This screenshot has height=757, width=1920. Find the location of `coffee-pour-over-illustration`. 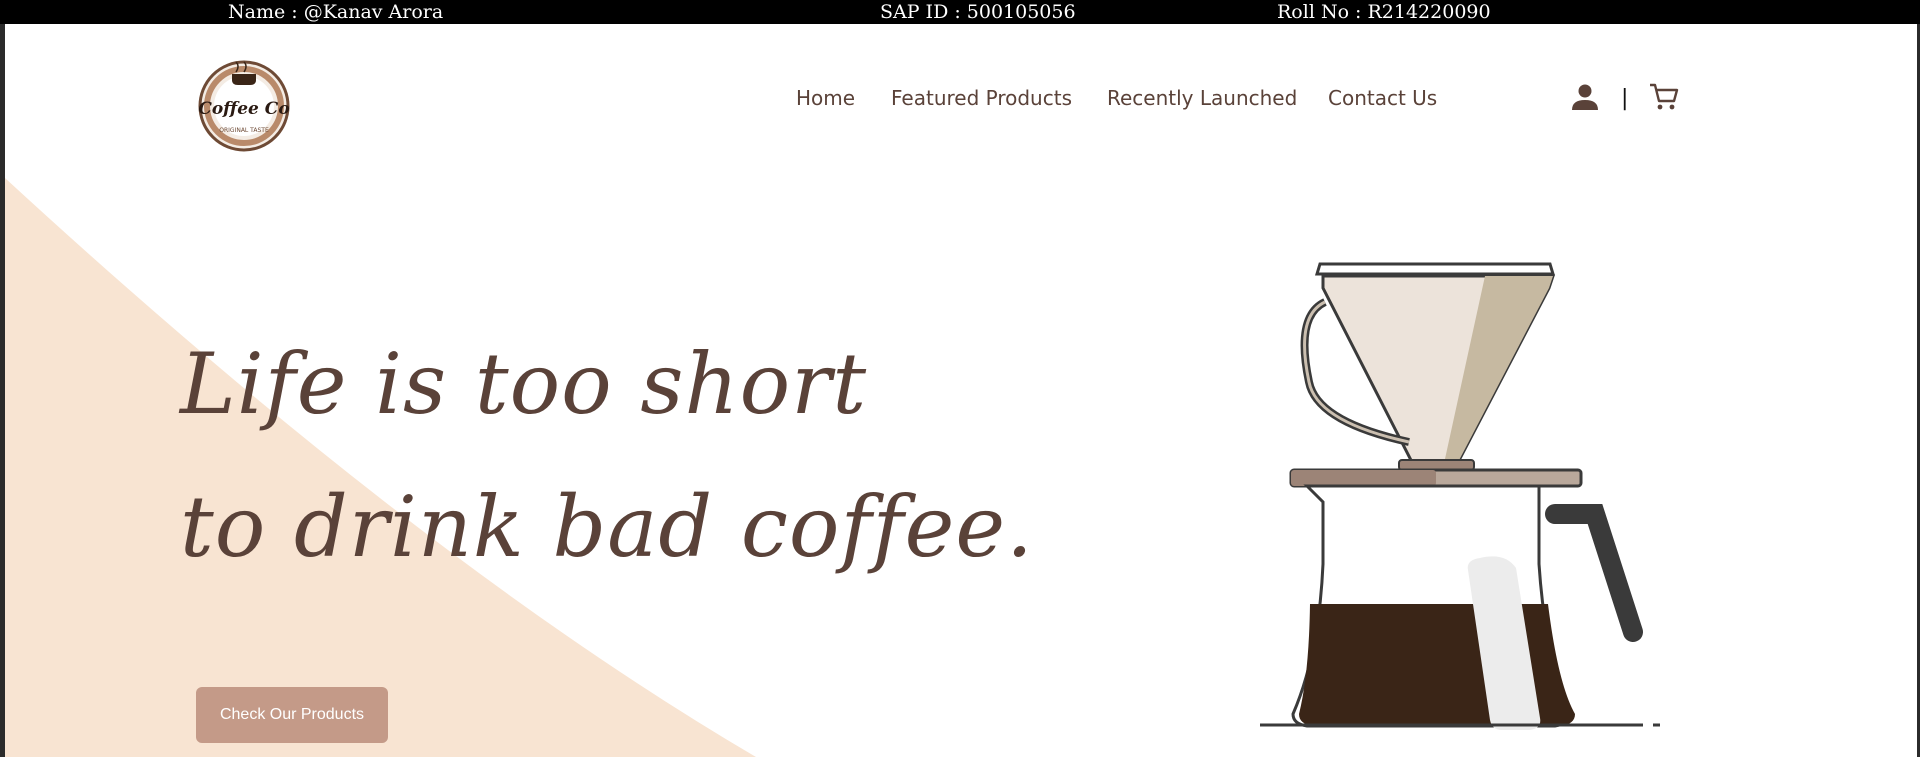

coffee-pour-over-illustration is located at coordinates (1460, 496).